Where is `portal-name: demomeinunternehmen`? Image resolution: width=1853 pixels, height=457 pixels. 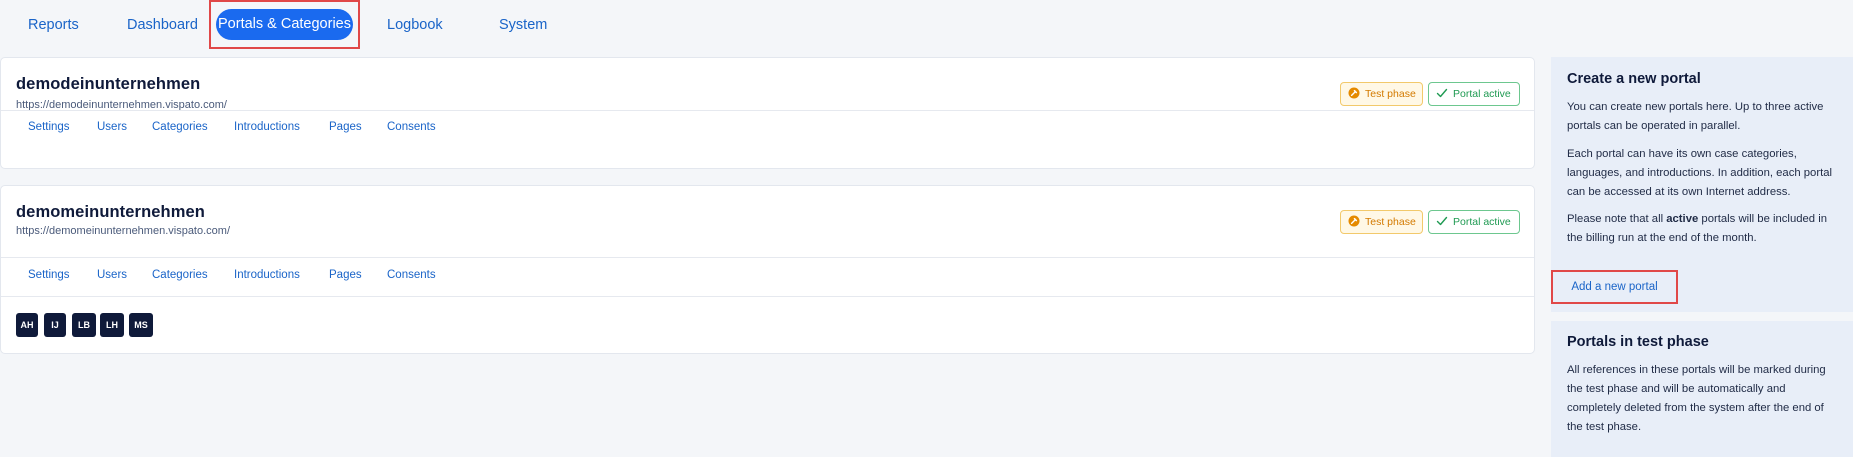 portal-name: demomeinunternehmen is located at coordinates (110, 212).